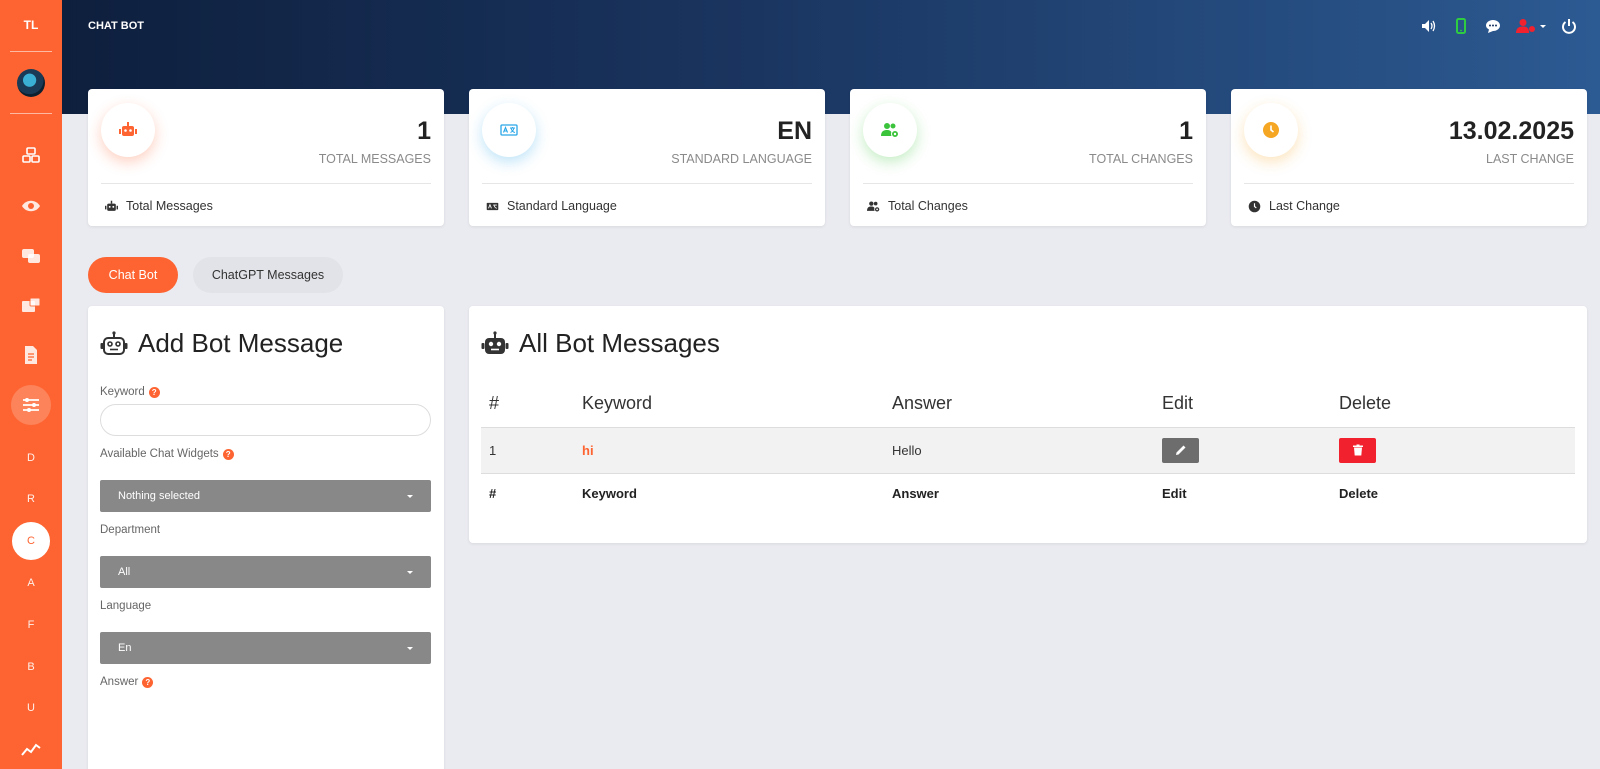  I want to click on sidebar-letter-r: R, so click(31, 500).